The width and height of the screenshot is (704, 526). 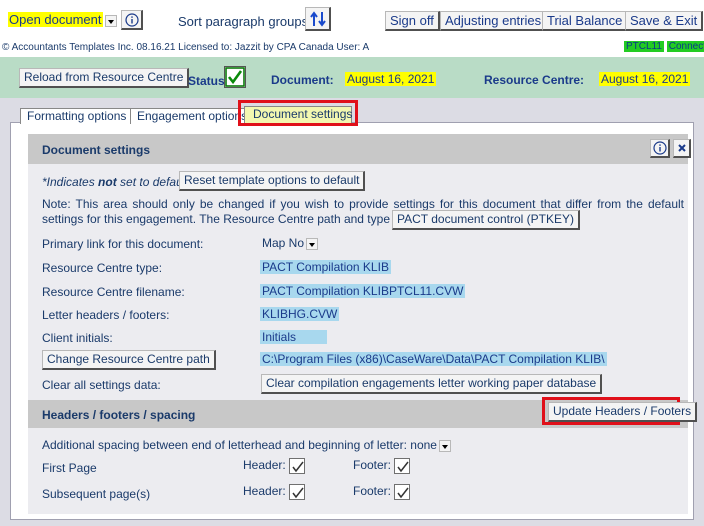 I want to click on ptcl-badge: PTCL11, so click(x=644, y=46).